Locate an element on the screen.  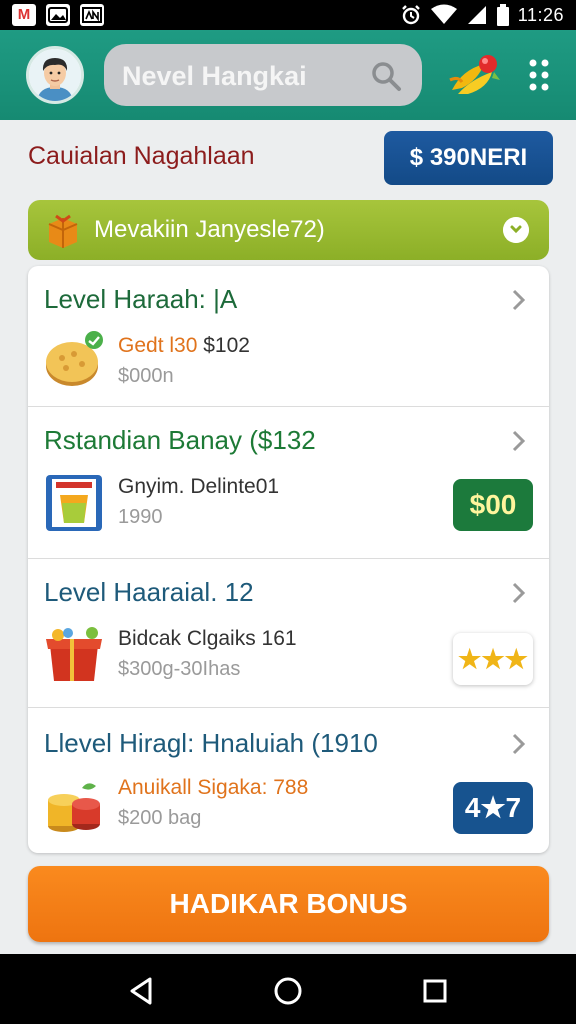
gift-icon is located at coordinates (63, 231).